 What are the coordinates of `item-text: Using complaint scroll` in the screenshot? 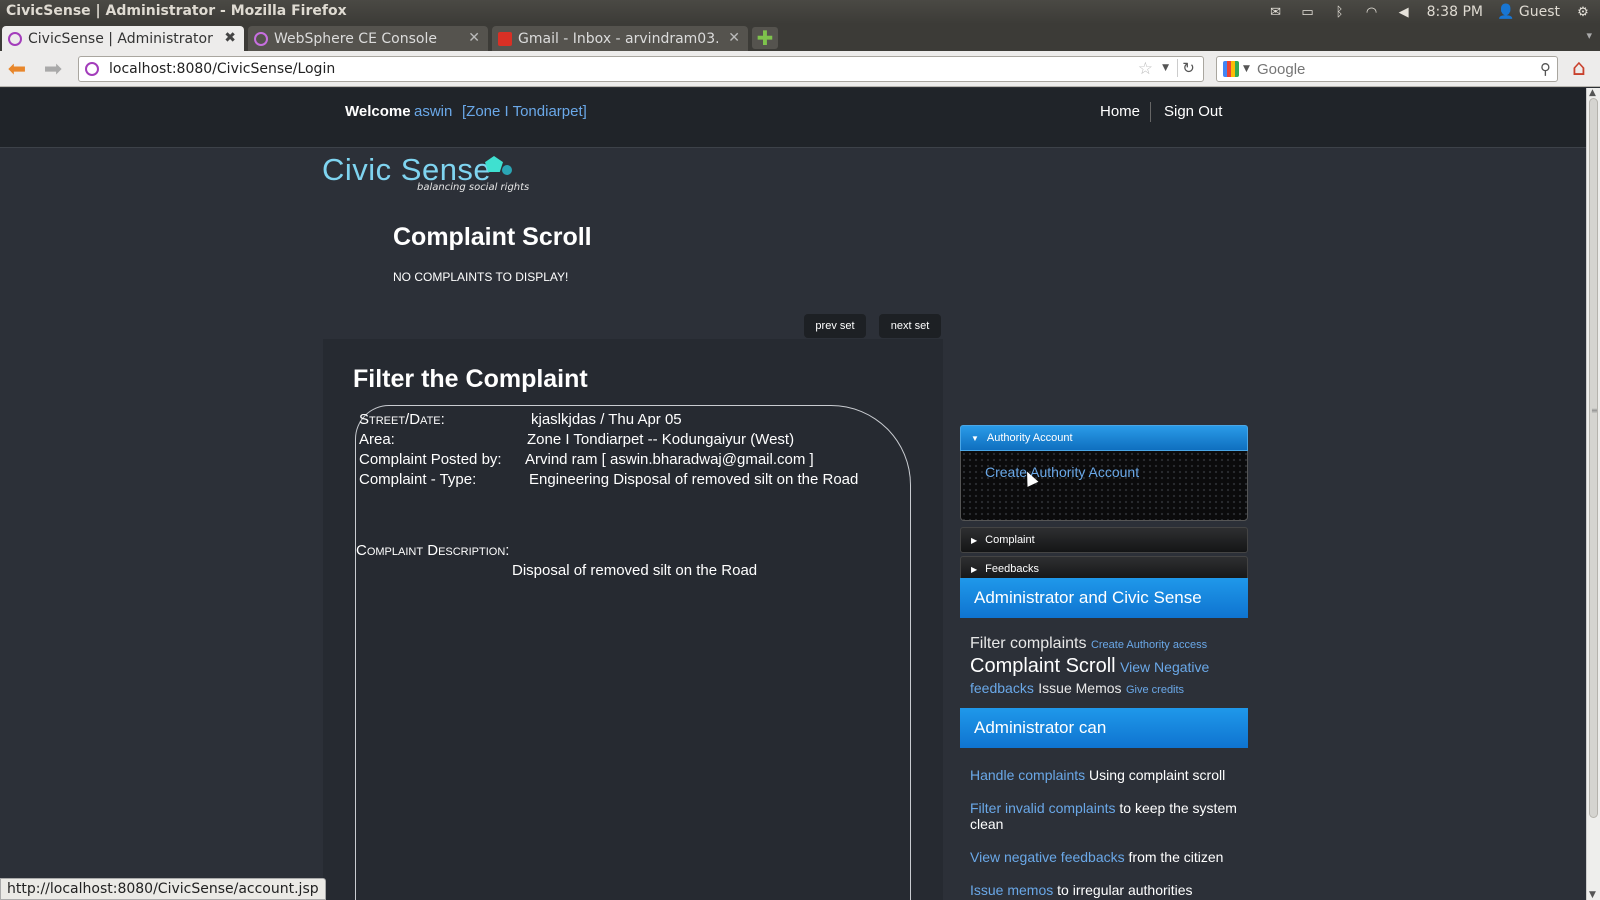 It's located at (1155, 775).